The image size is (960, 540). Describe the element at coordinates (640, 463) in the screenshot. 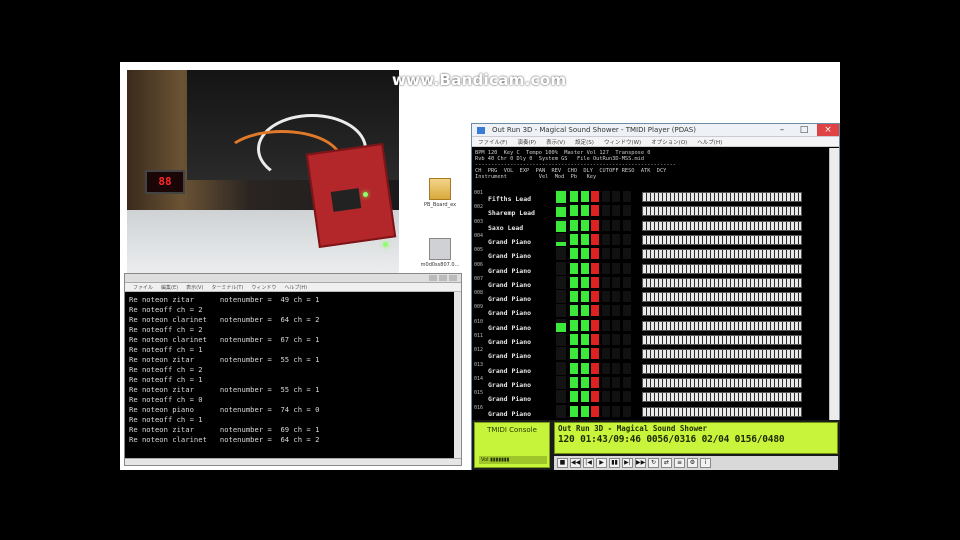

I see `forward-button: ▶▶` at that location.